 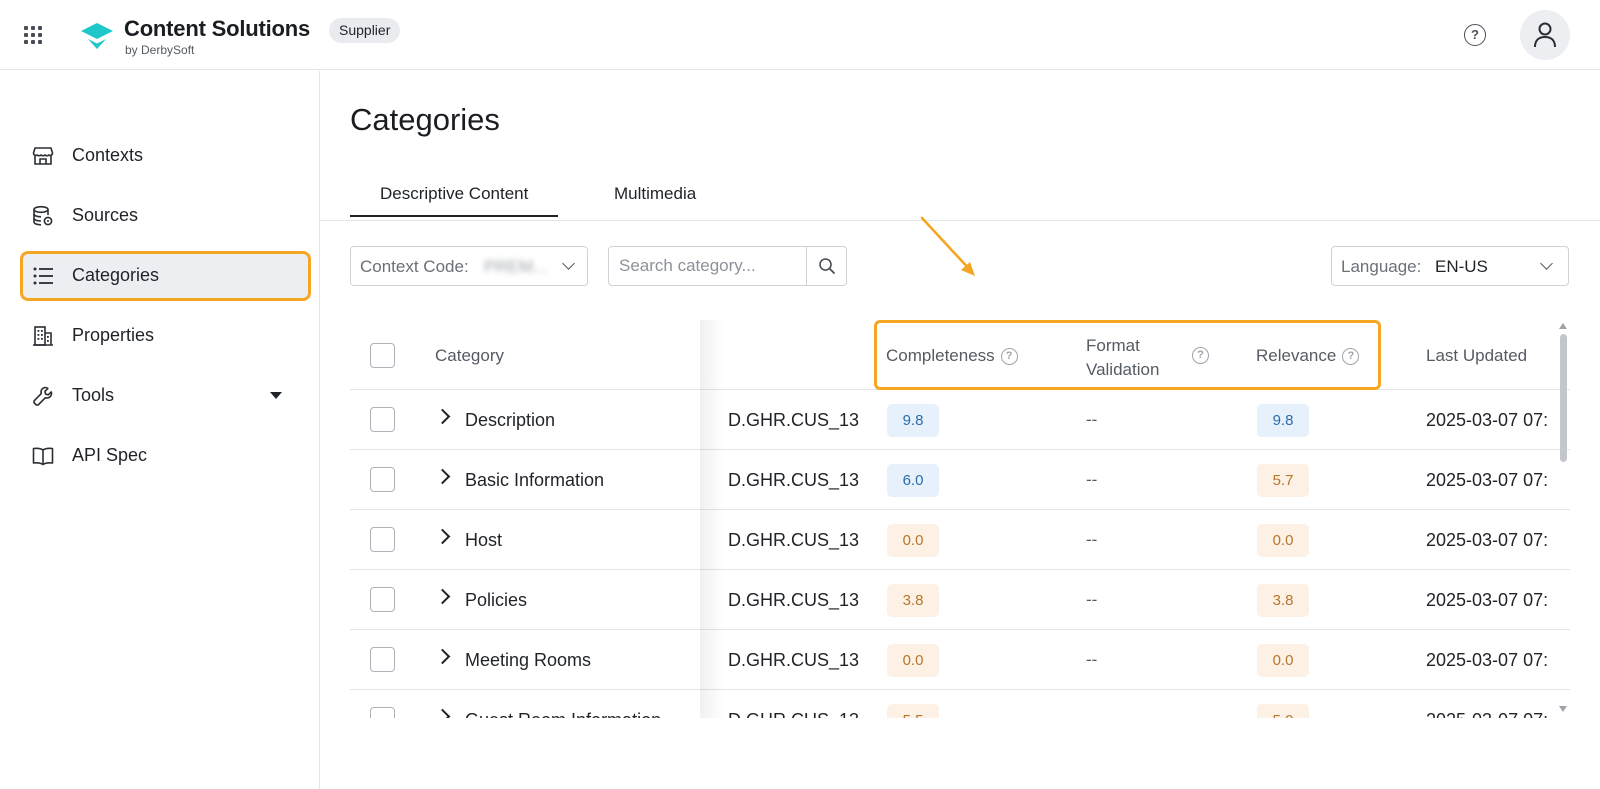 What do you see at coordinates (43, 276) in the screenshot?
I see `list-icon` at bounding box center [43, 276].